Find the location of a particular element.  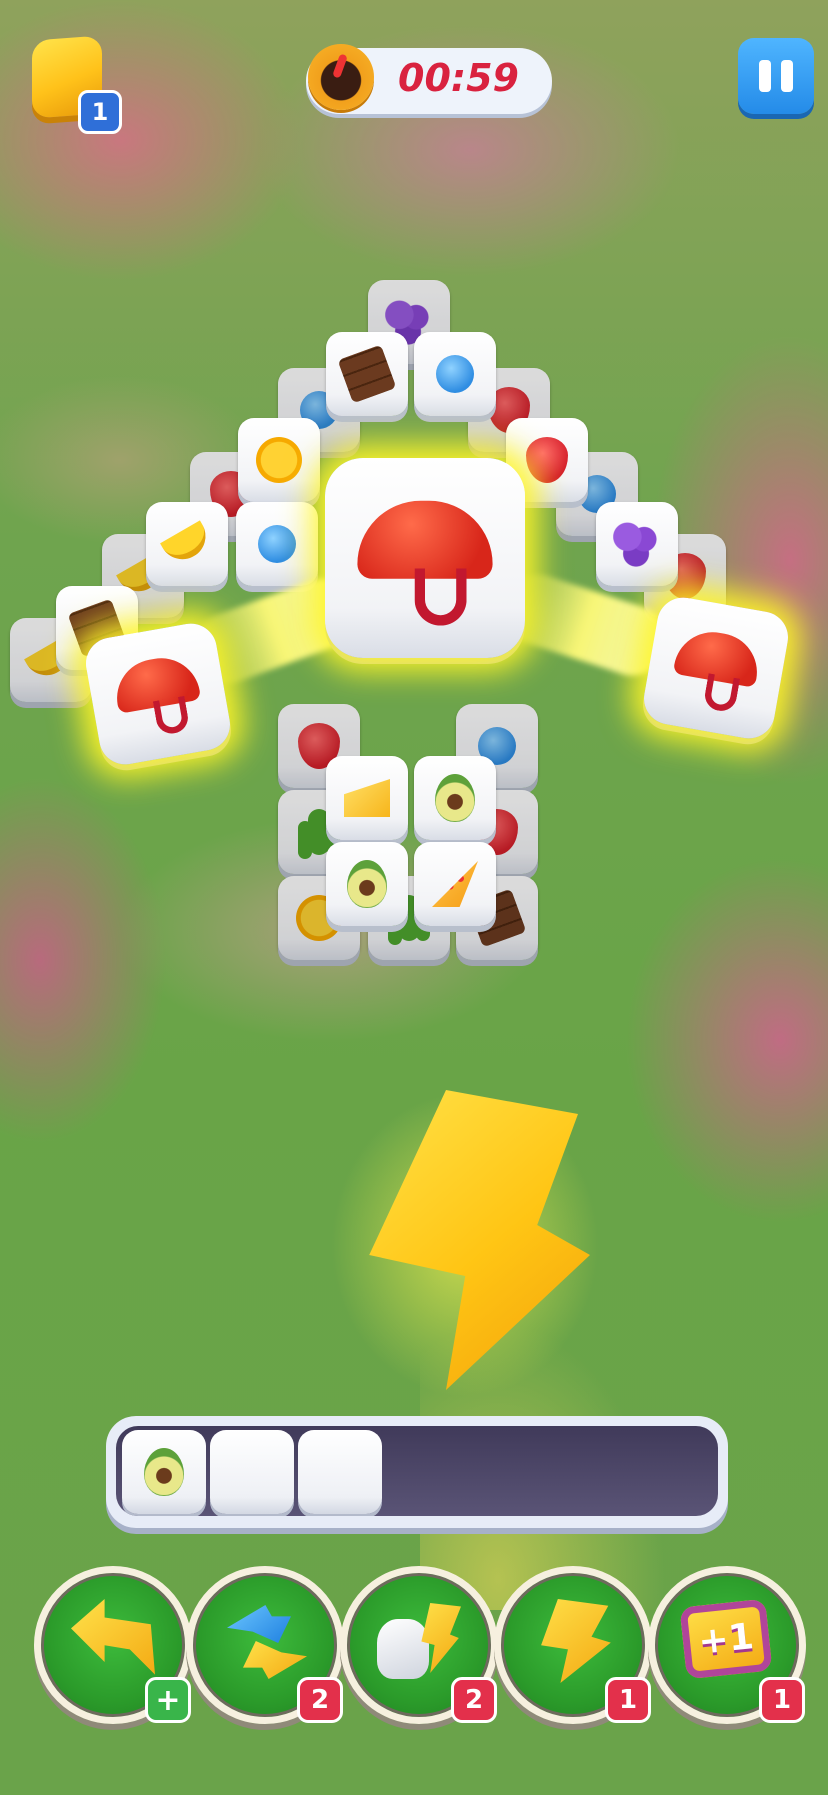

tile-pizza is located at coordinates (455, 884).